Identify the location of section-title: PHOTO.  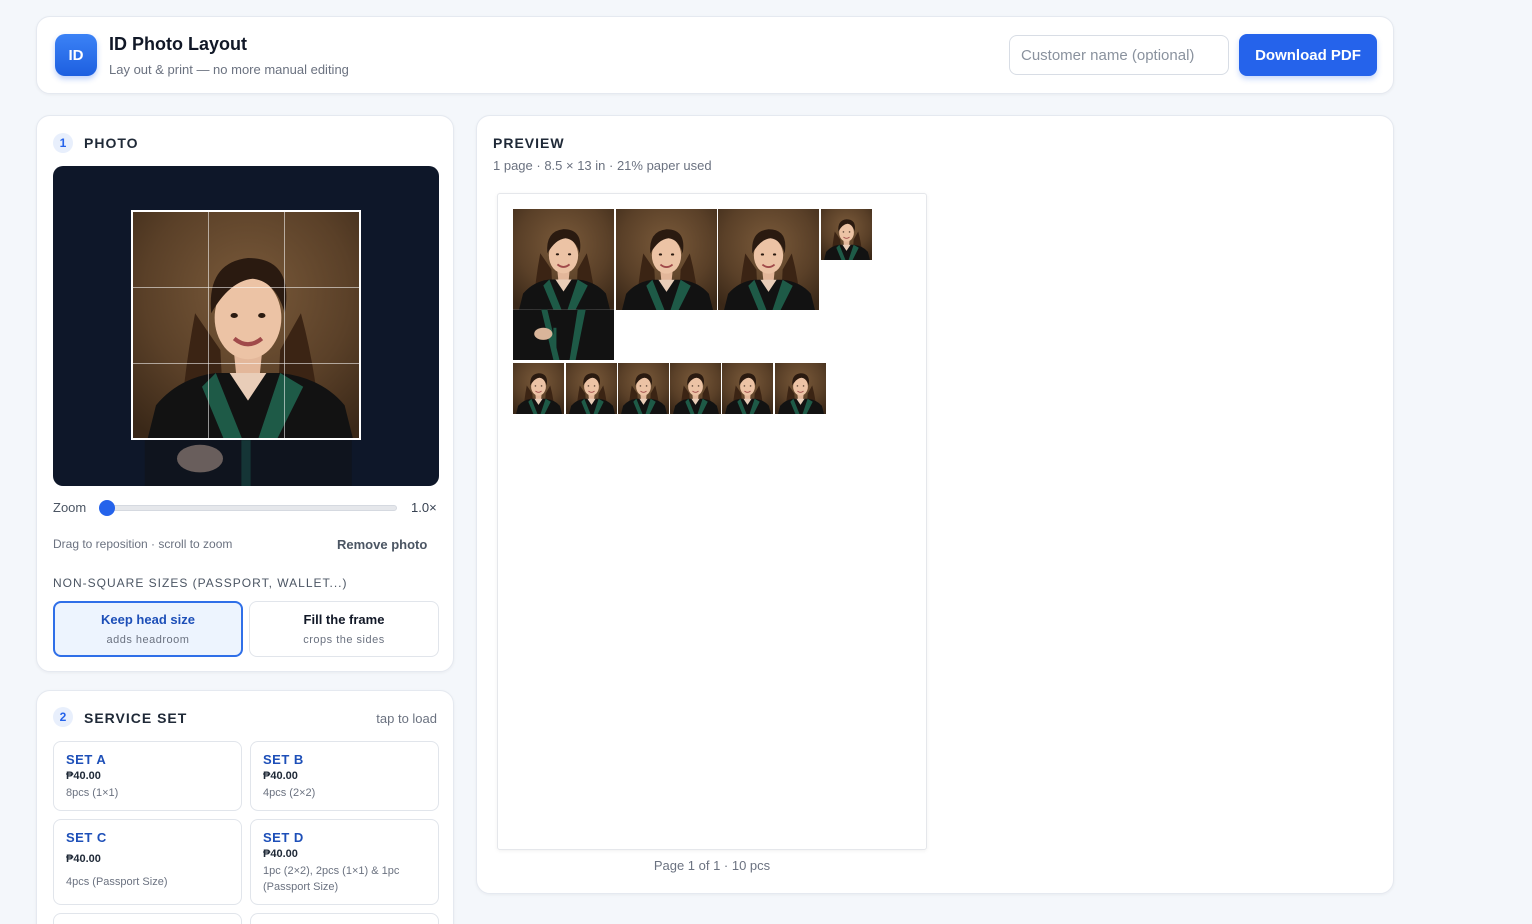
(111, 143).